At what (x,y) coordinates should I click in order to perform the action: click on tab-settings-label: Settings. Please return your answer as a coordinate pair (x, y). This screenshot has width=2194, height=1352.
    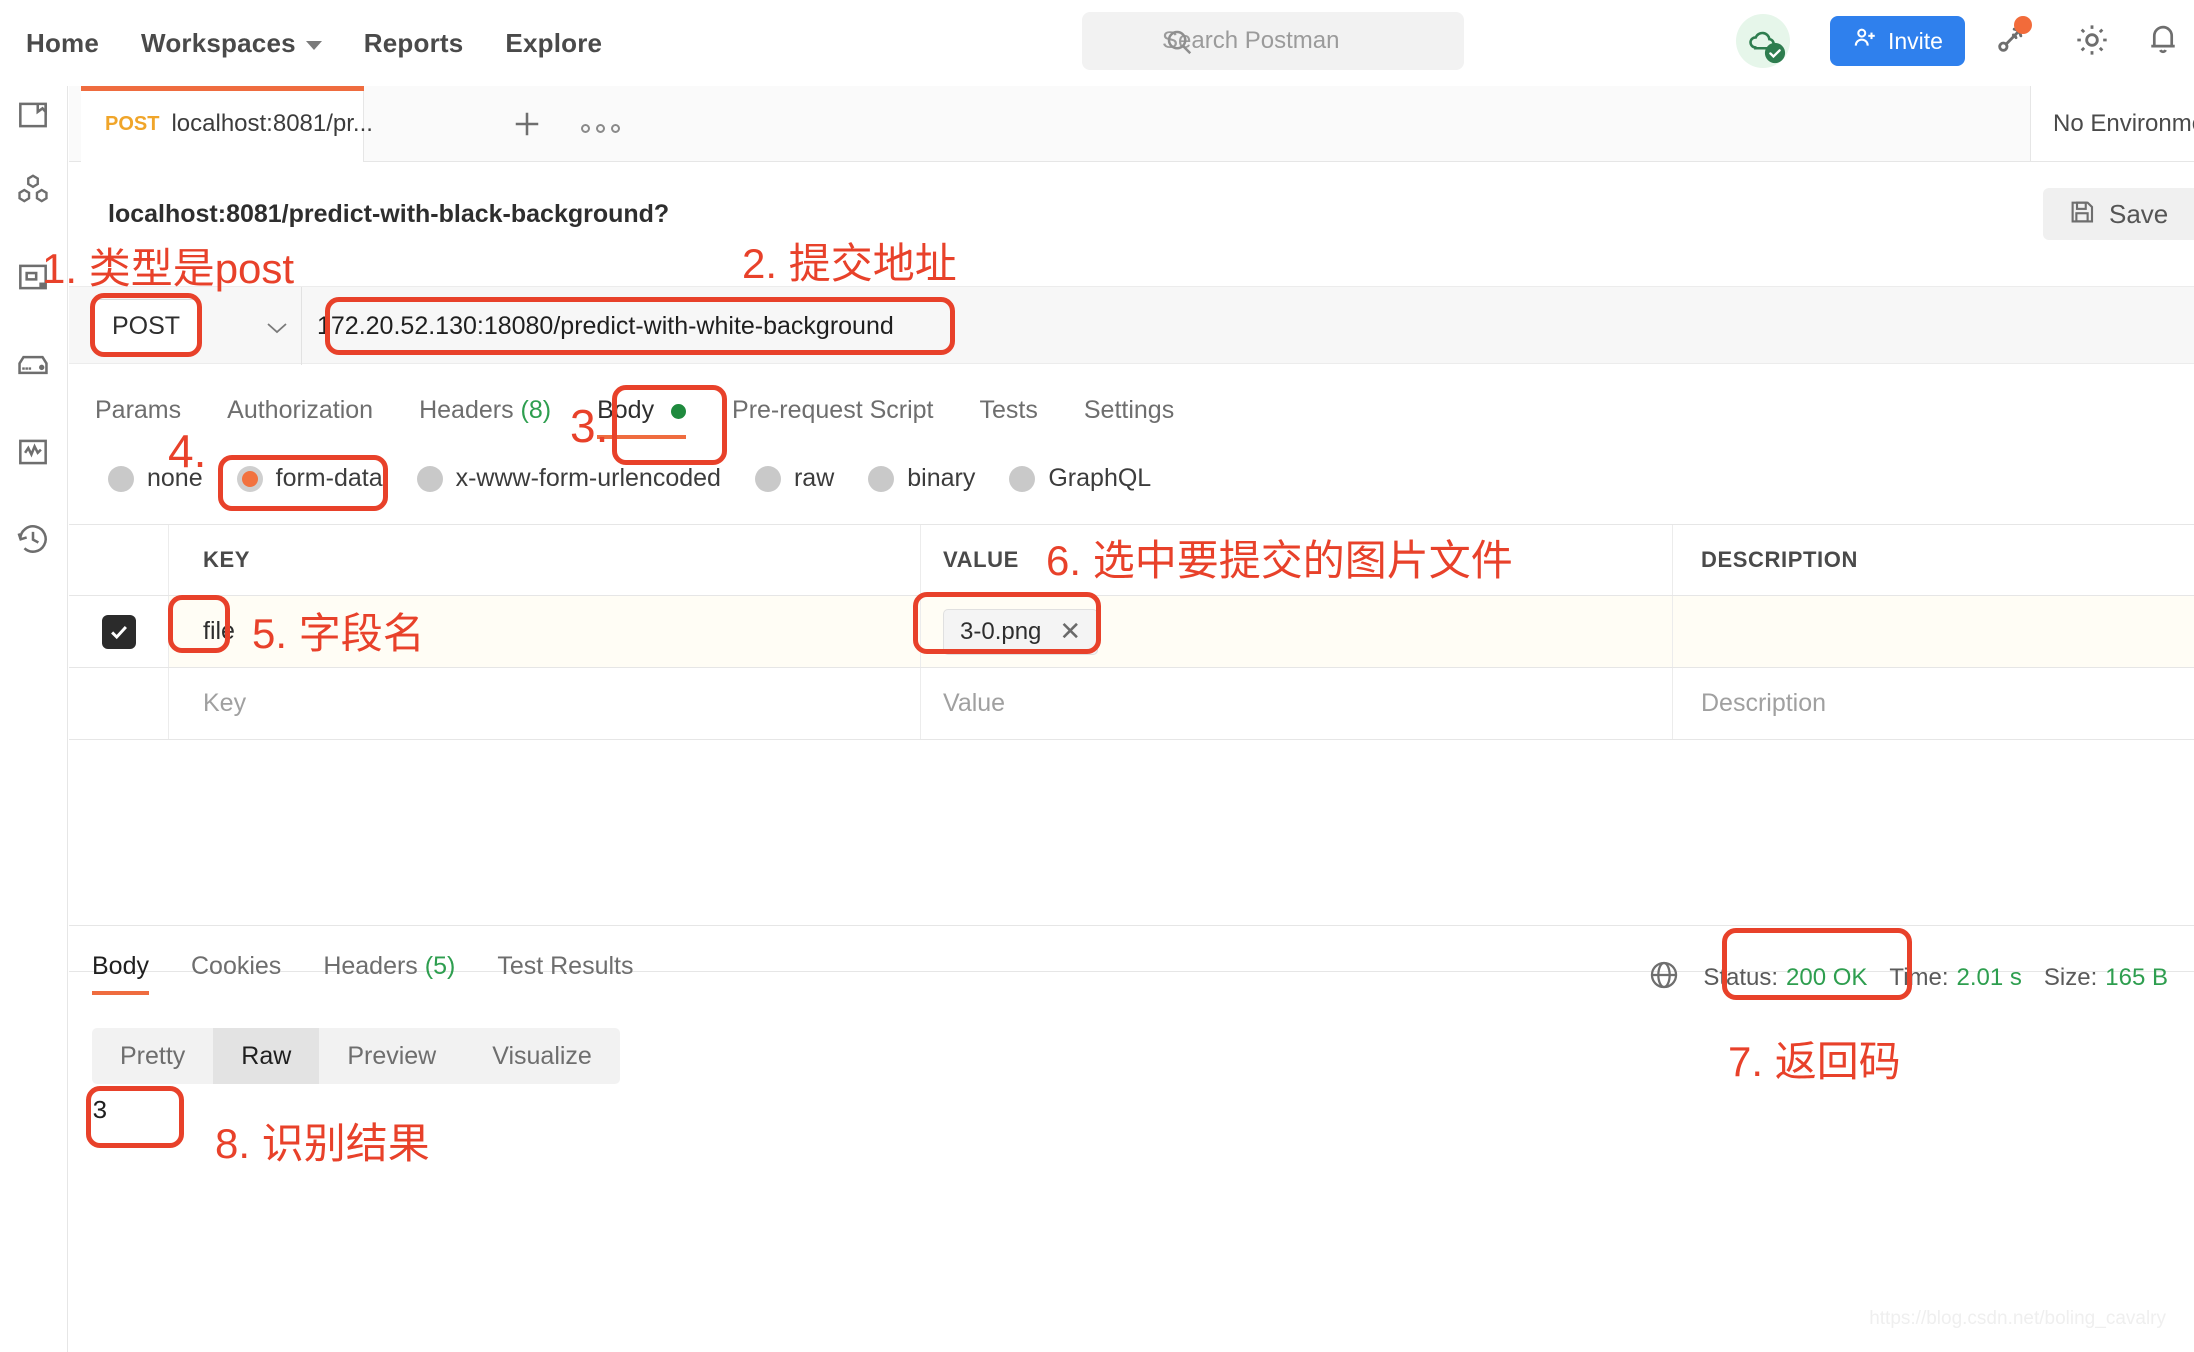
    Looking at the image, I should click on (1129, 410).